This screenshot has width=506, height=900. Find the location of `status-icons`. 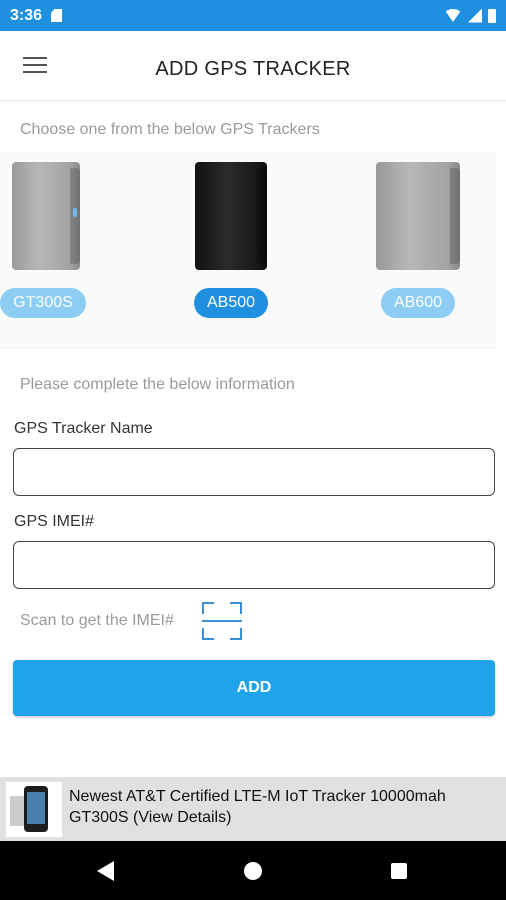

status-icons is located at coordinates (470, 15).